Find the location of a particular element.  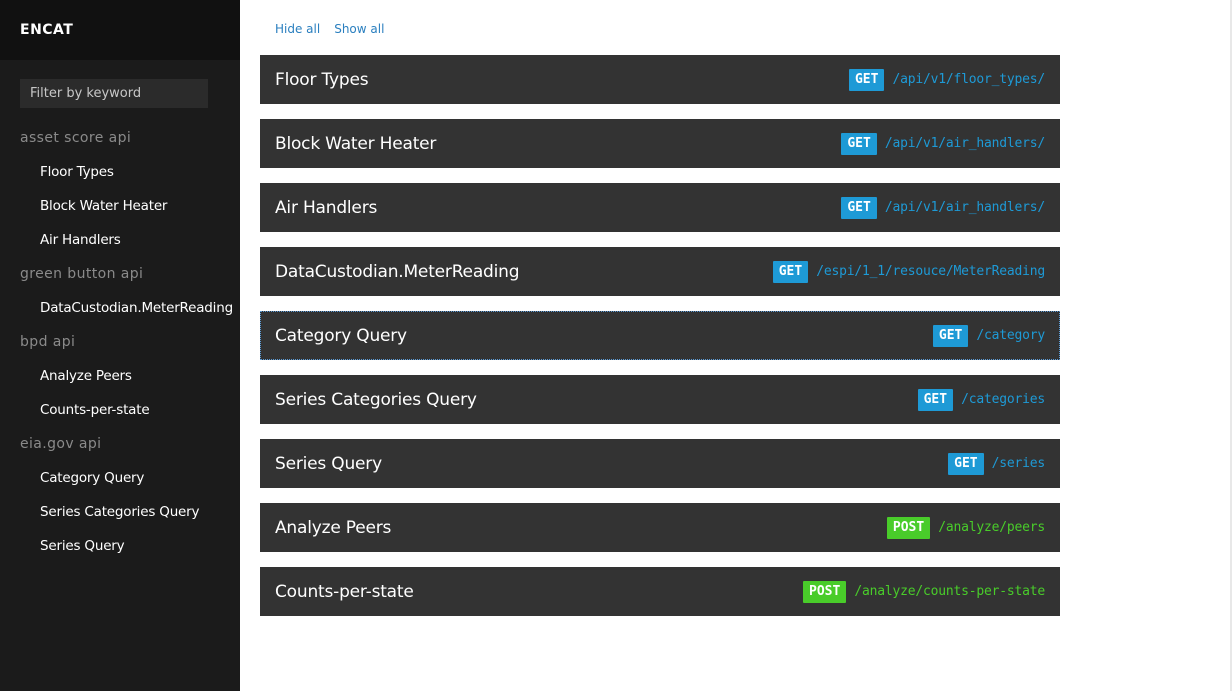

sidebar-item-datacustodian-meterreading: DataCustodian.MeterReading is located at coordinates (120, 308).